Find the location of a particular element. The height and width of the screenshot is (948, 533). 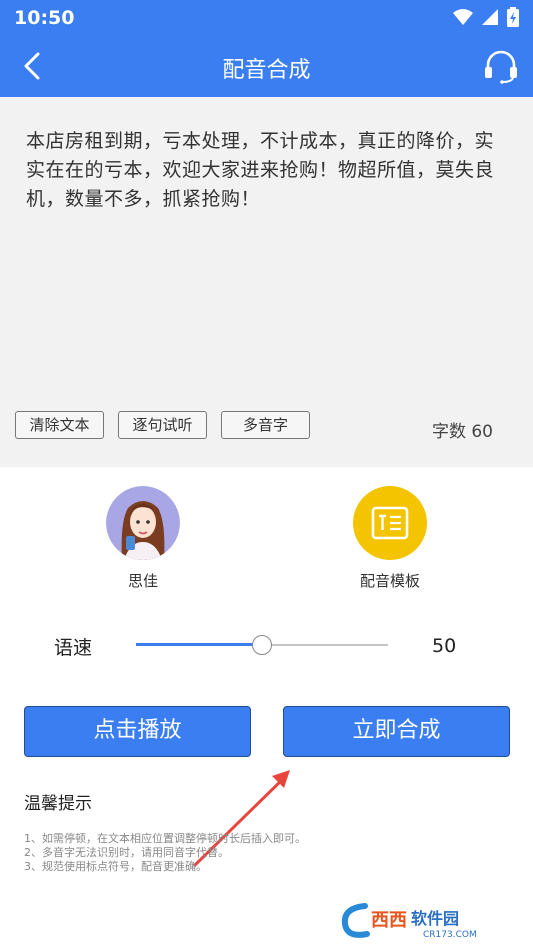

template-label: 配音模板 is located at coordinates (389, 581).